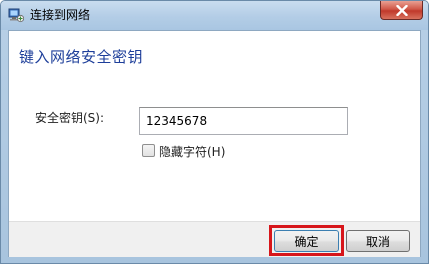 The image size is (429, 264). Describe the element at coordinates (214, 239) in the screenshot. I see `button-bar: 确定 取消` at that location.